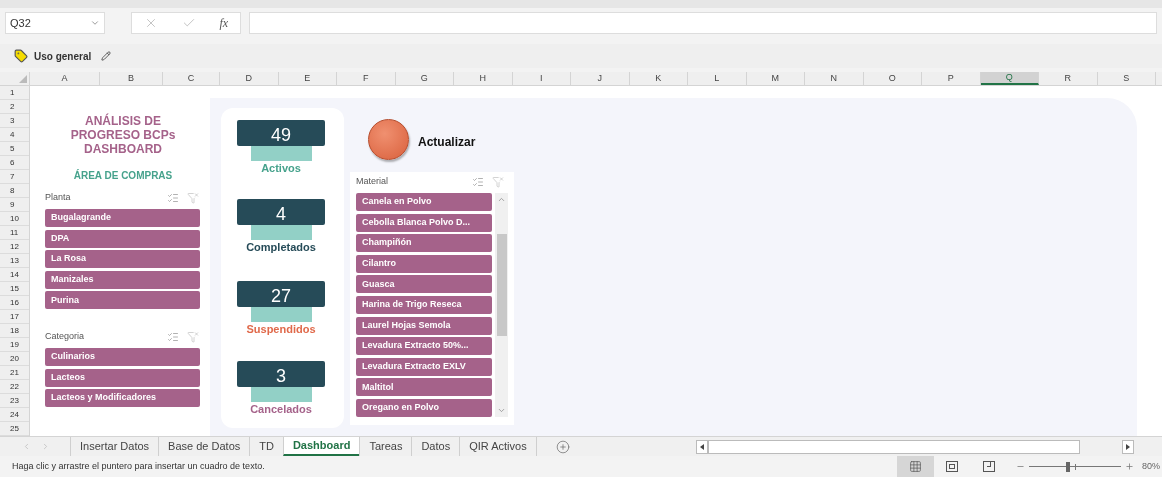  Describe the element at coordinates (14, 373) in the screenshot. I see `row-header: 21` at that location.